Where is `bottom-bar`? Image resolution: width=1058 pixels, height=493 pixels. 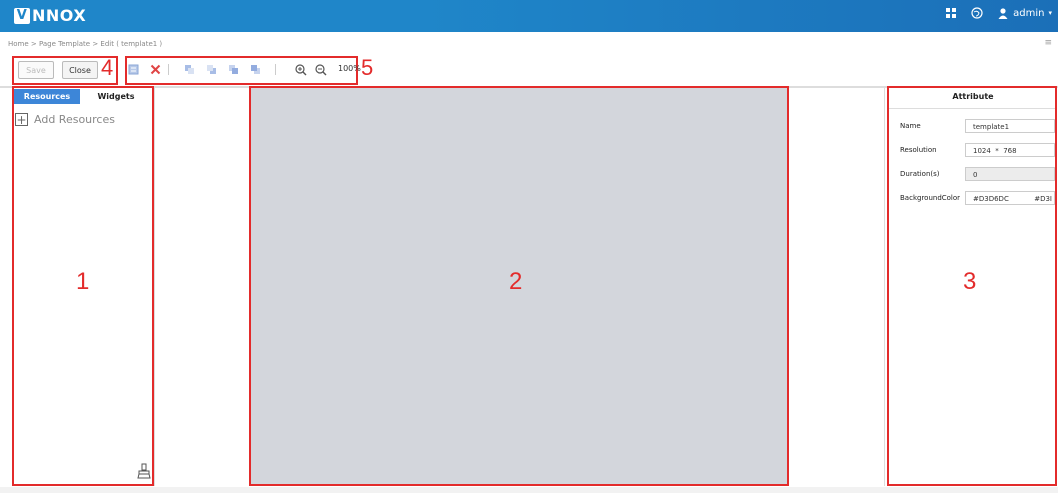
bottom-bar is located at coordinates (529, 490).